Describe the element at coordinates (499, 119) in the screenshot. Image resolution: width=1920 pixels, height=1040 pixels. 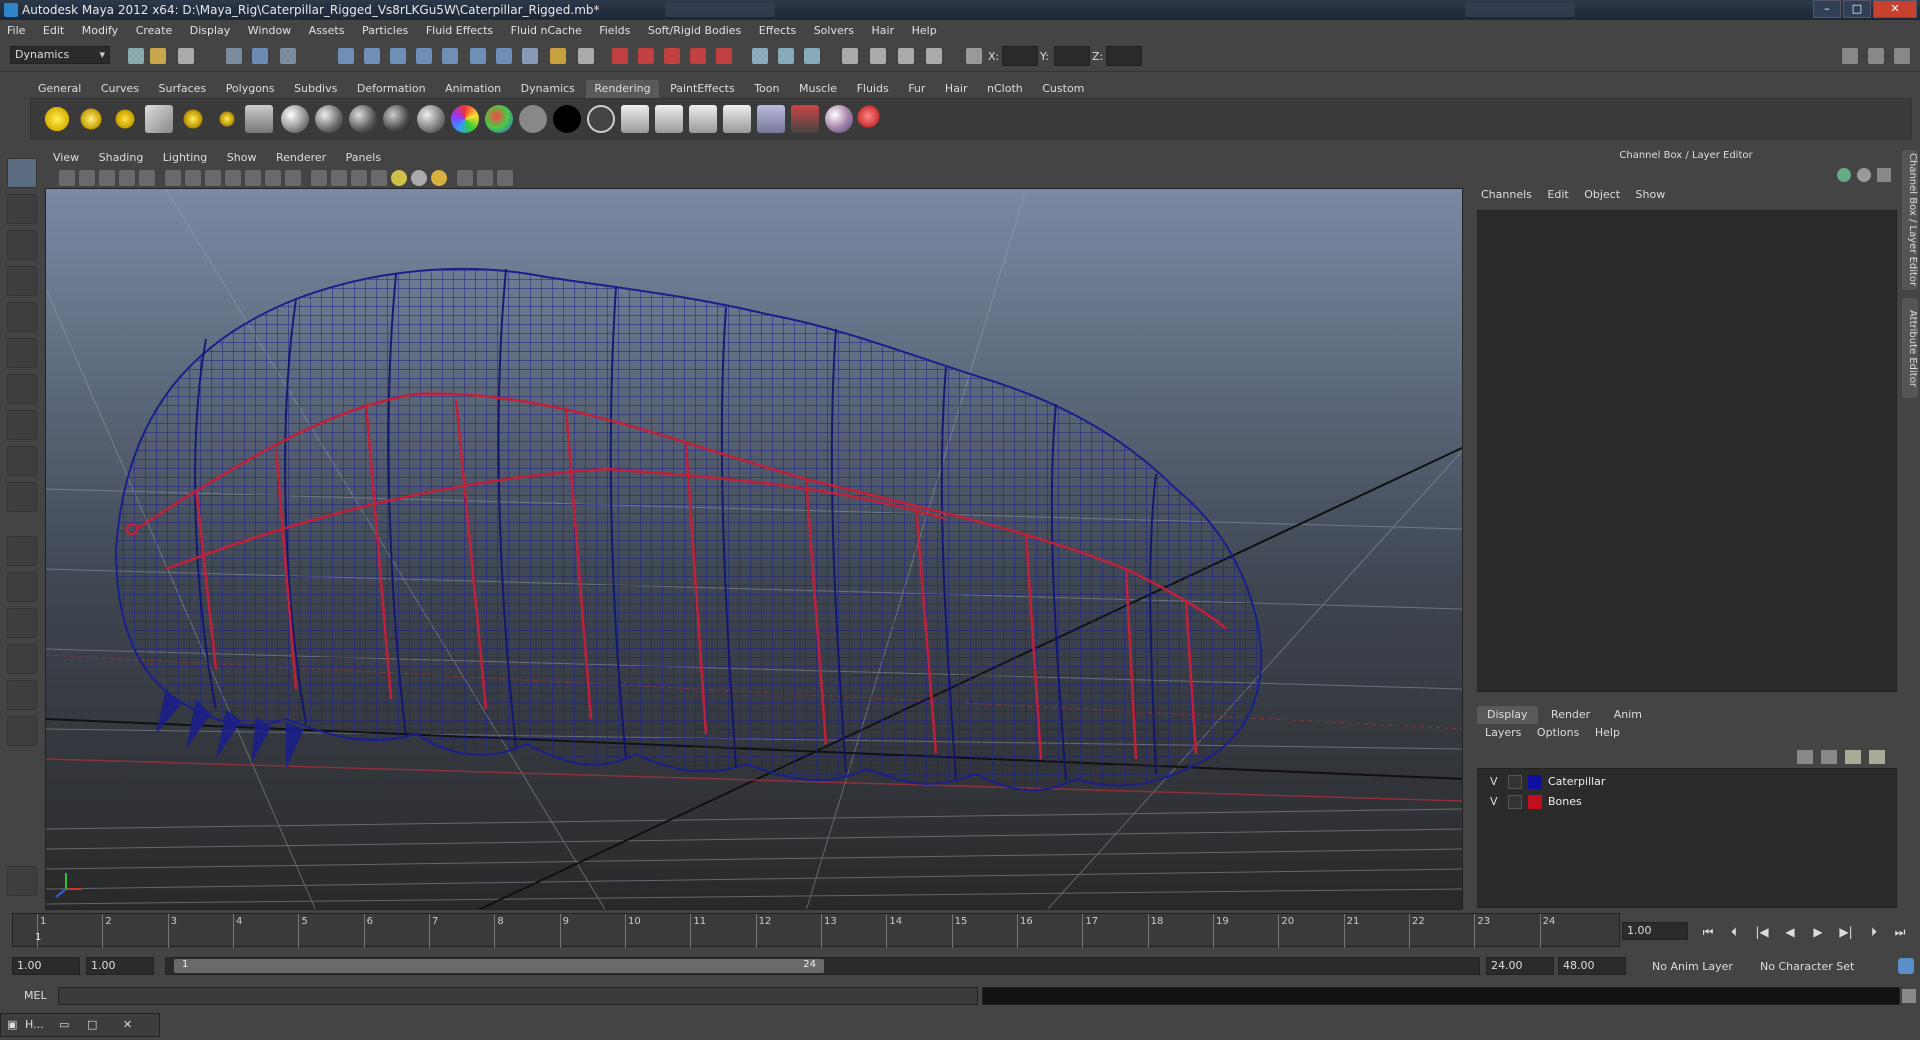
I see `layered-shader-icon` at that location.